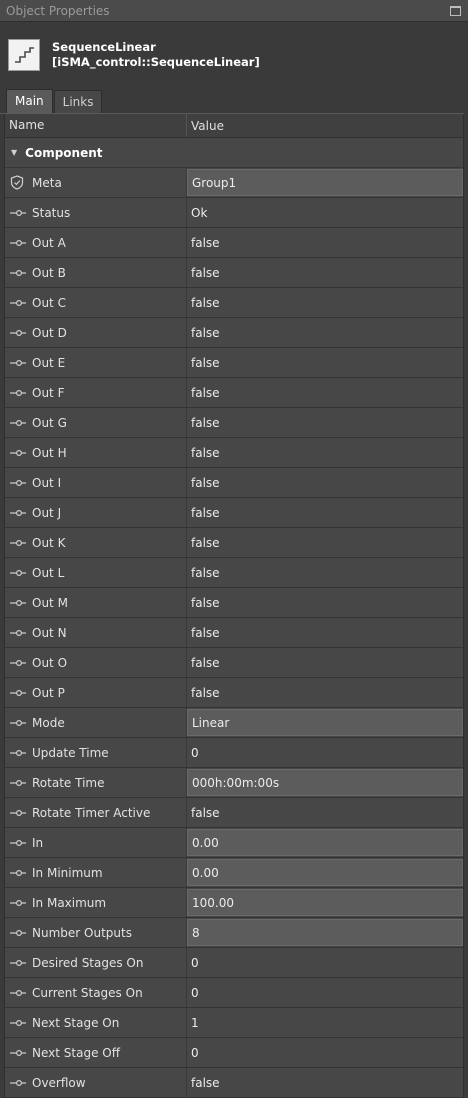 Image resolution: width=468 pixels, height=1098 pixels. I want to click on sequence-component-icon, so click(24, 55).